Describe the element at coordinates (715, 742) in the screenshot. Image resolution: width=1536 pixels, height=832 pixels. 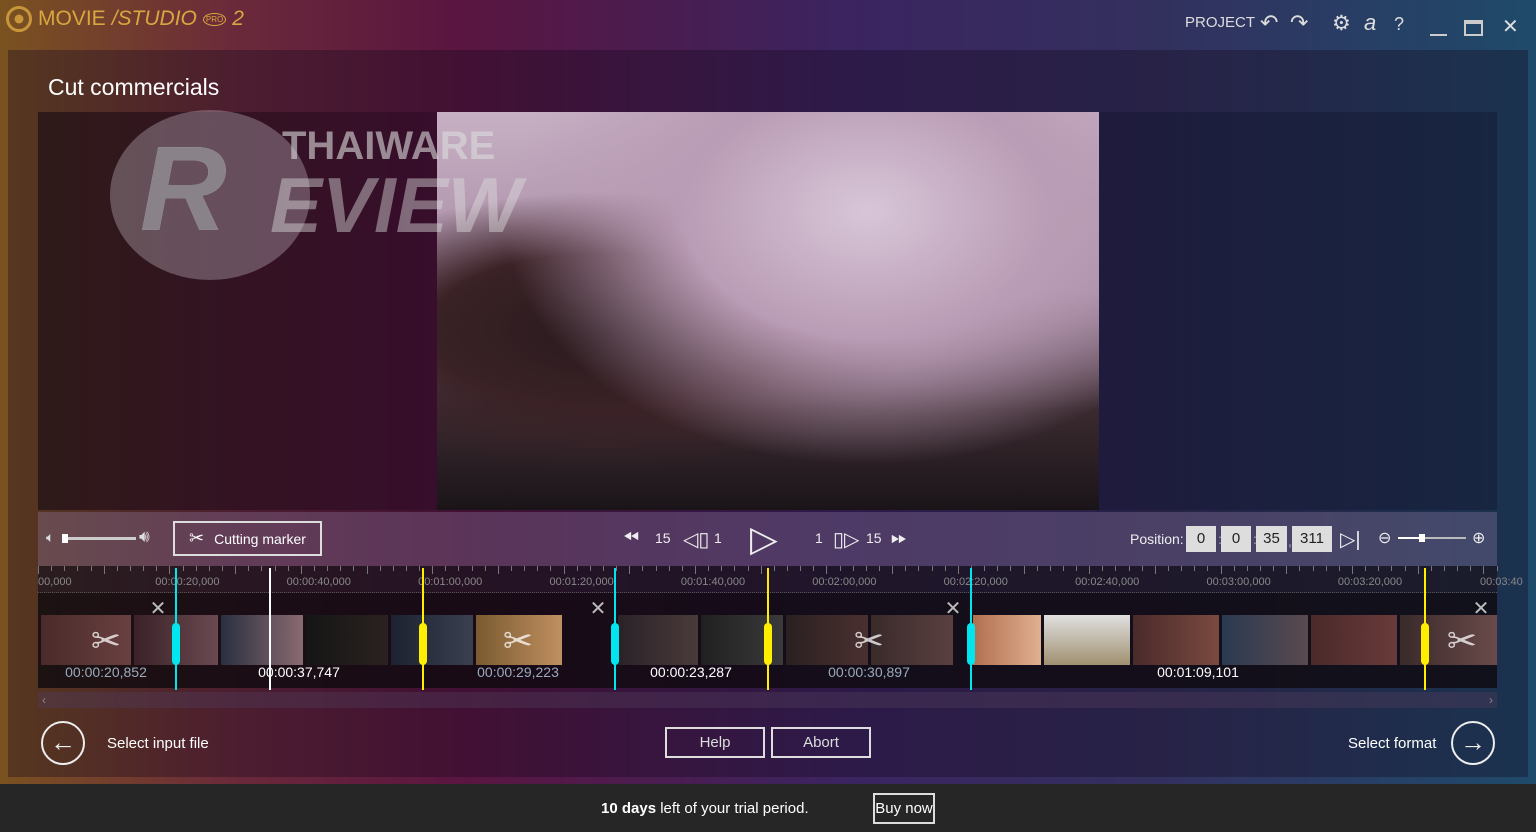
I see `help-button: Help` at that location.